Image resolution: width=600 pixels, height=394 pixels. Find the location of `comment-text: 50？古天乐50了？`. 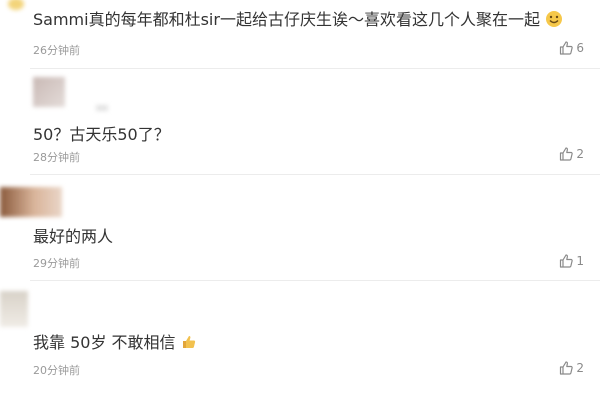

comment-text: 50？古天乐50了？ is located at coordinates (101, 134).